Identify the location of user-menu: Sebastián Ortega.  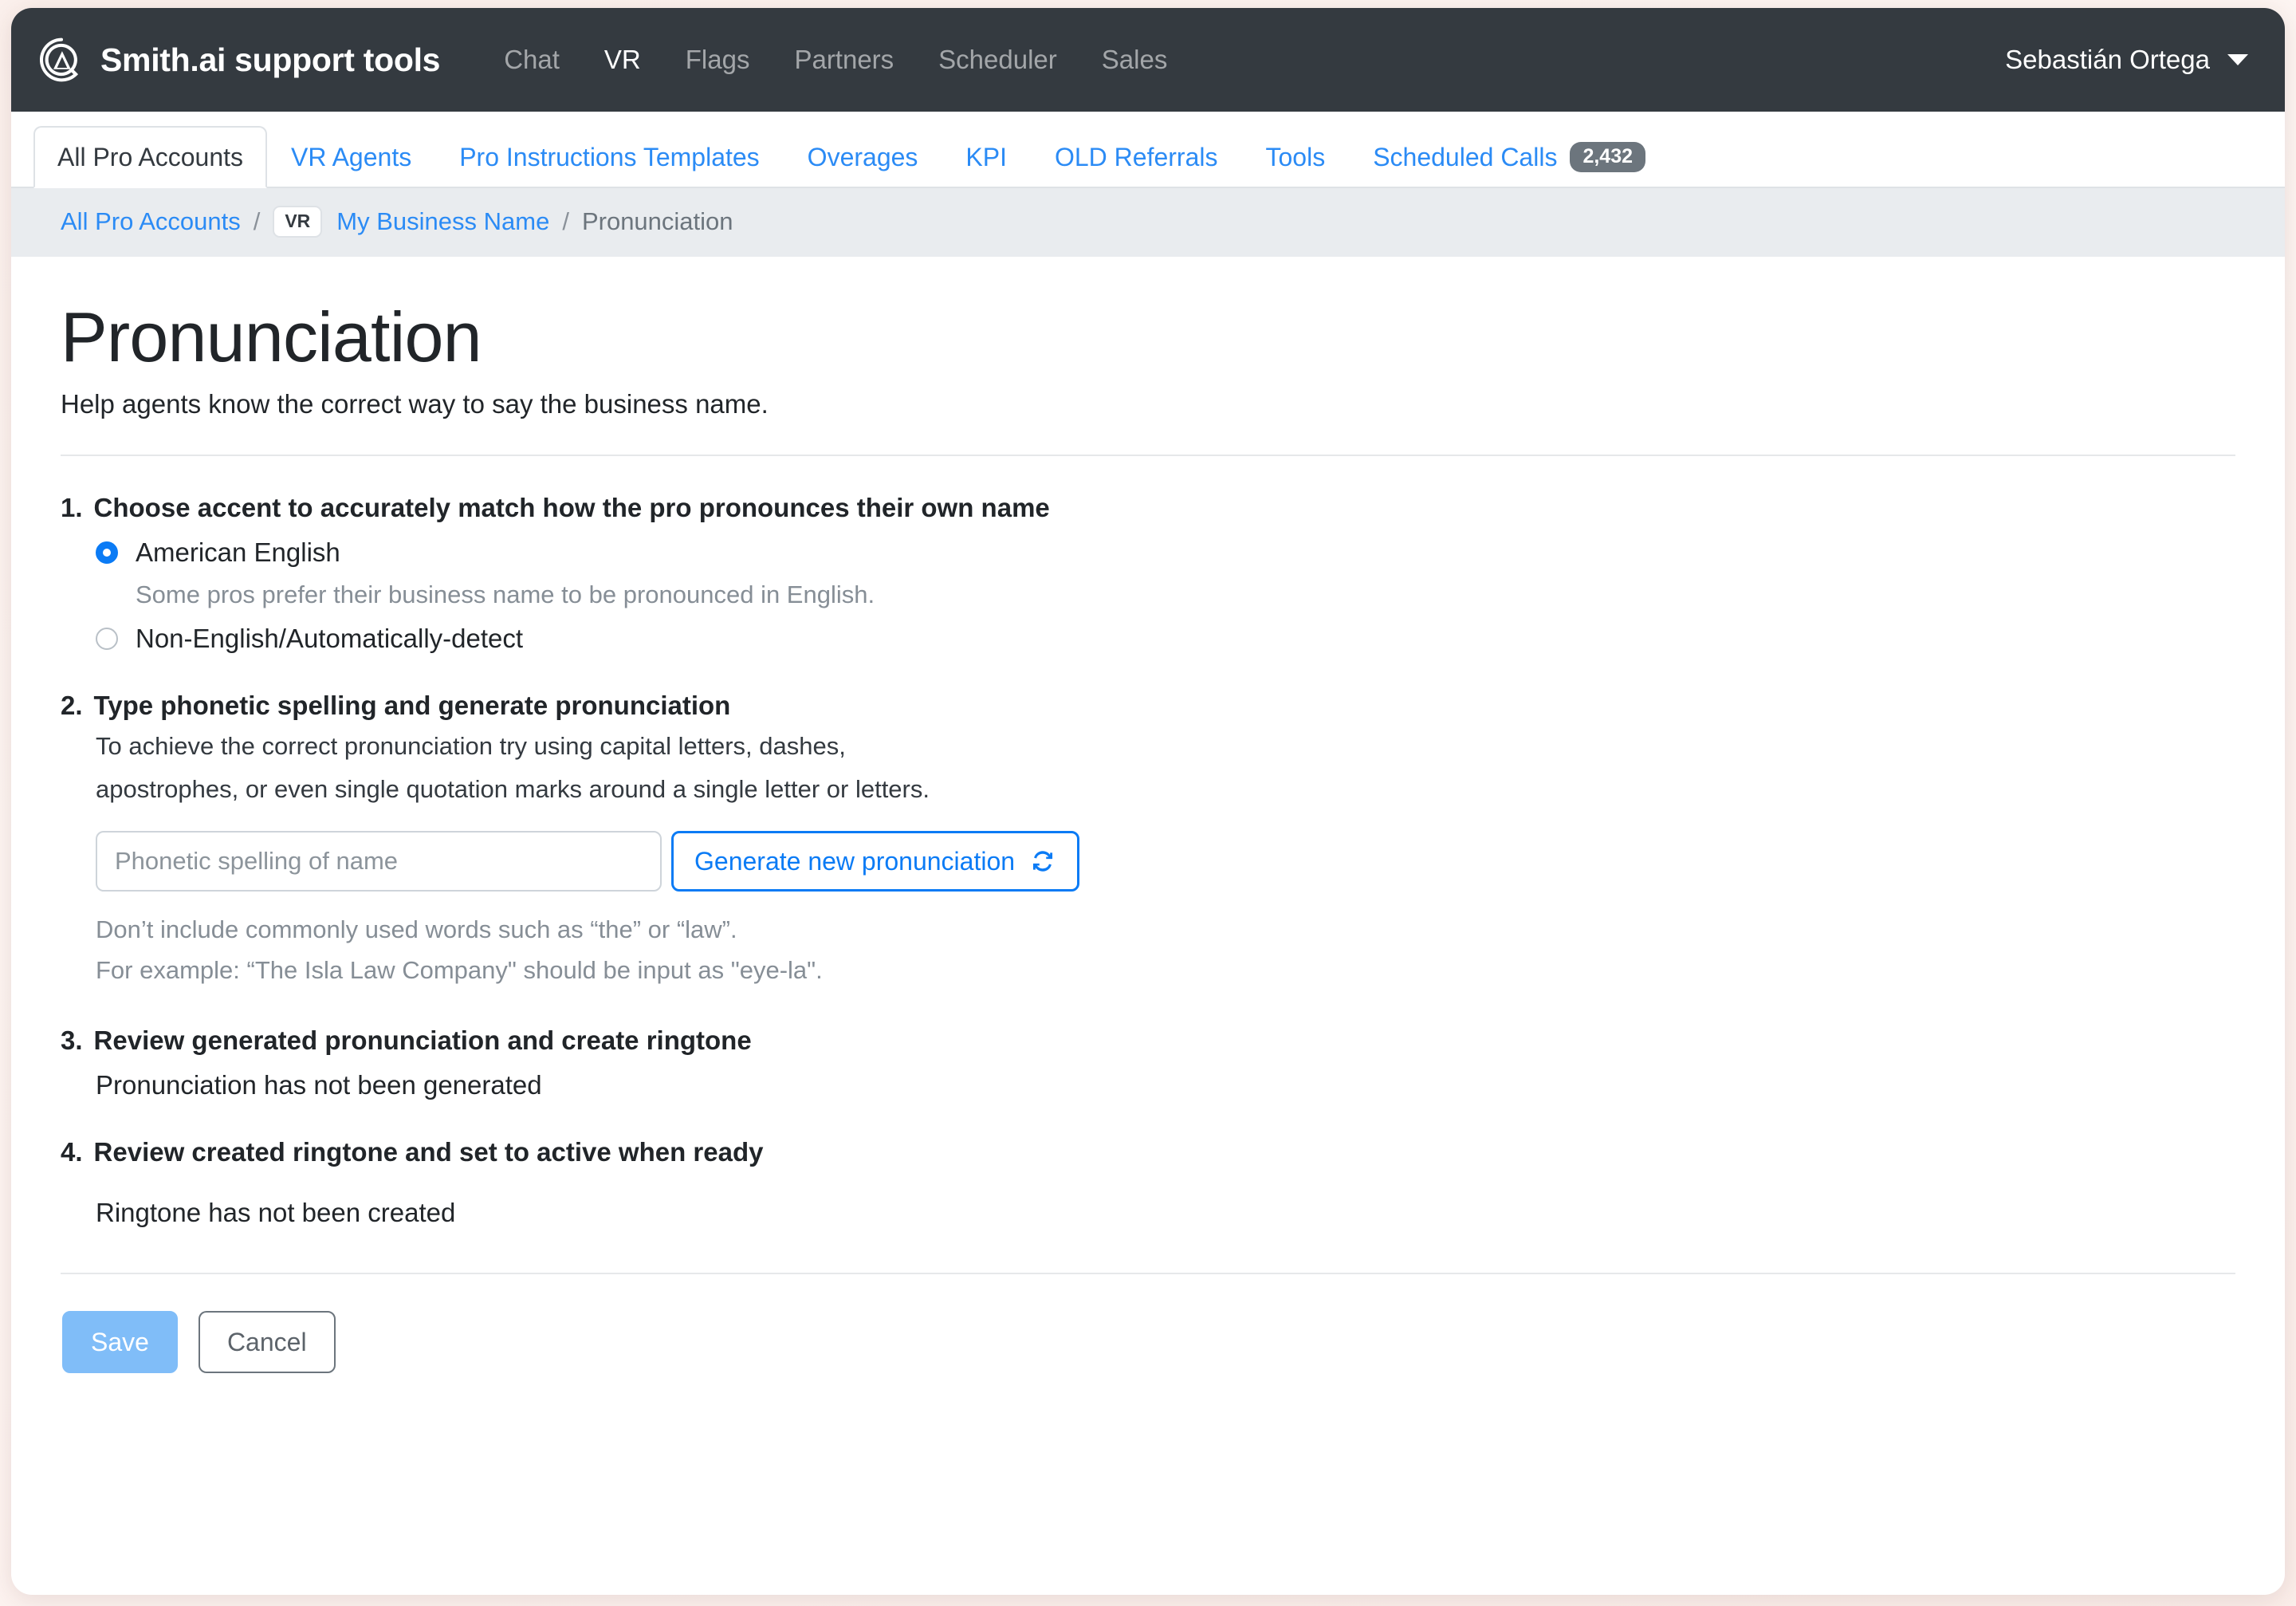
(2126, 60).